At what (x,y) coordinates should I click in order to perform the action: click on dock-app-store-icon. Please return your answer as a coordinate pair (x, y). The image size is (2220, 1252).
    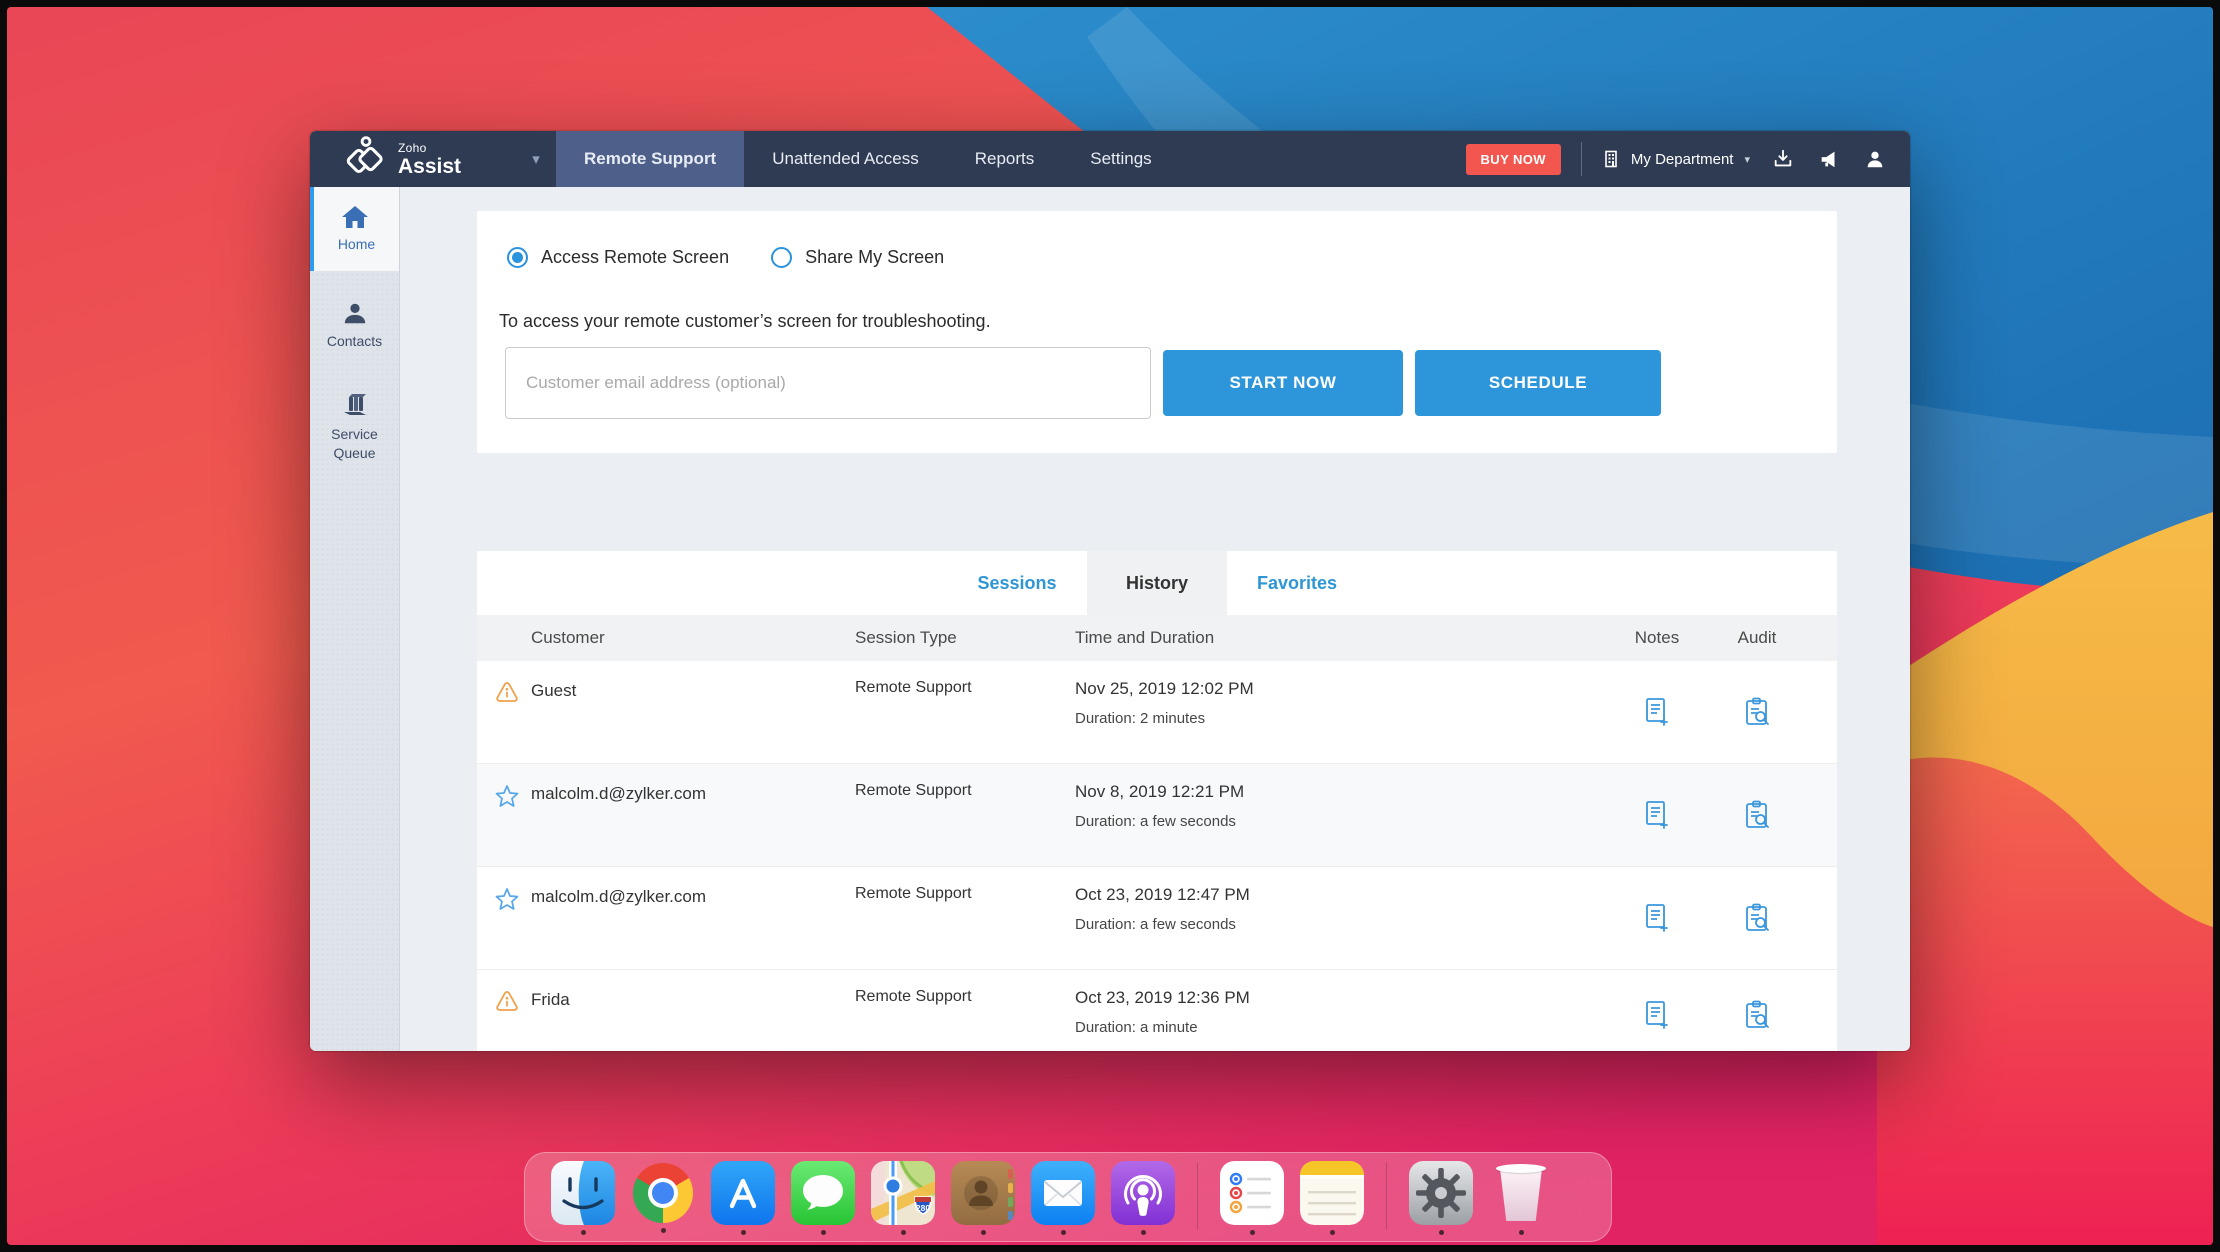
    Looking at the image, I should click on (743, 1198).